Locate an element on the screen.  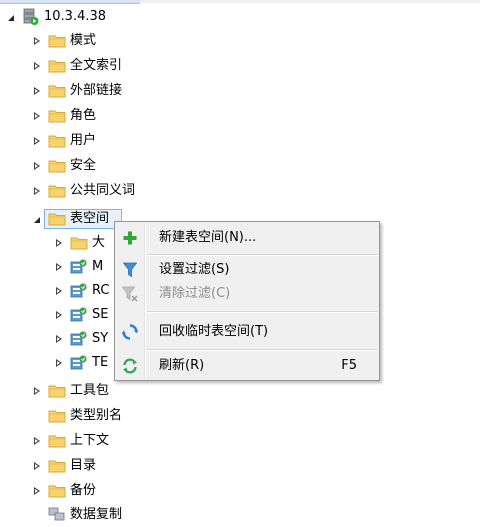
tree-item-public-synonyms: 公共同义词 is located at coordinates (82, 191).